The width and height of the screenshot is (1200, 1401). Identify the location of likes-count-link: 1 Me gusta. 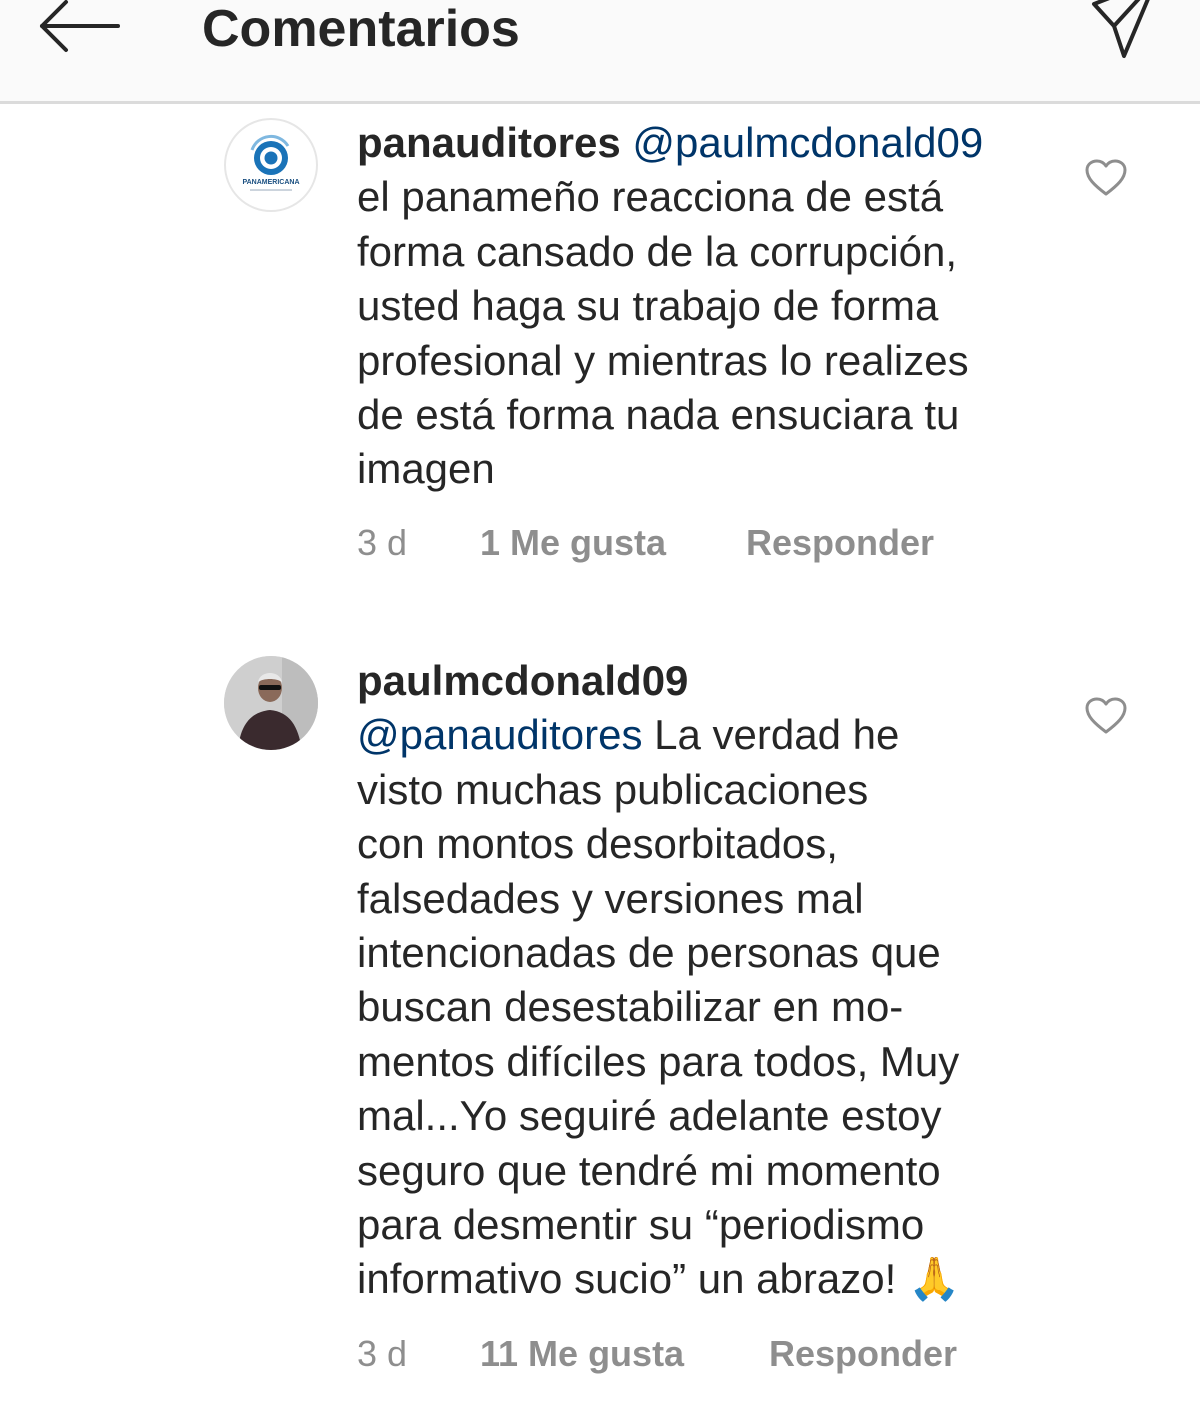
(573, 543).